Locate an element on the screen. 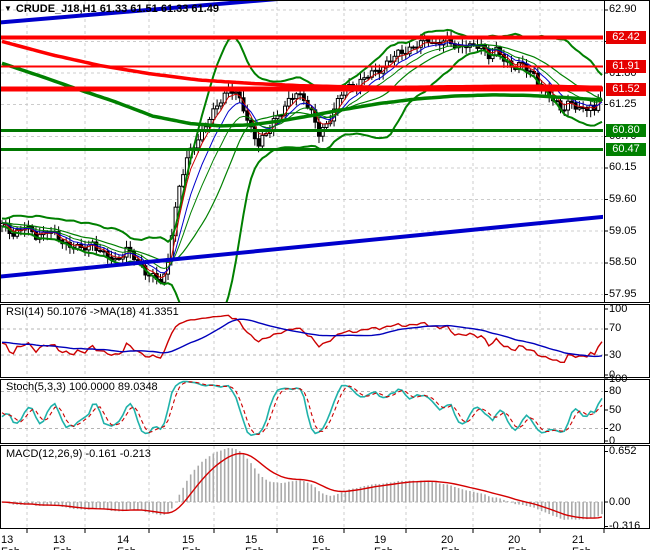 Image resolution: width=650 pixels, height=550 pixels. price-tick-label: 57.95 is located at coordinates (623, 293).